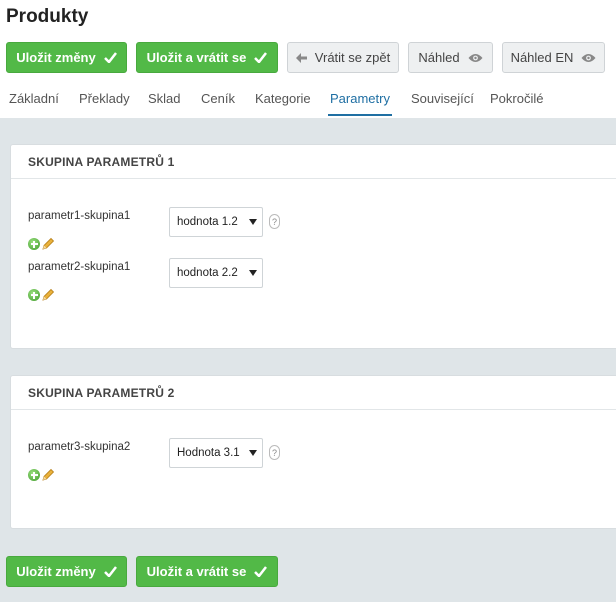  I want to click on save-button-bottom: Uložit změny, so click(66, 571).